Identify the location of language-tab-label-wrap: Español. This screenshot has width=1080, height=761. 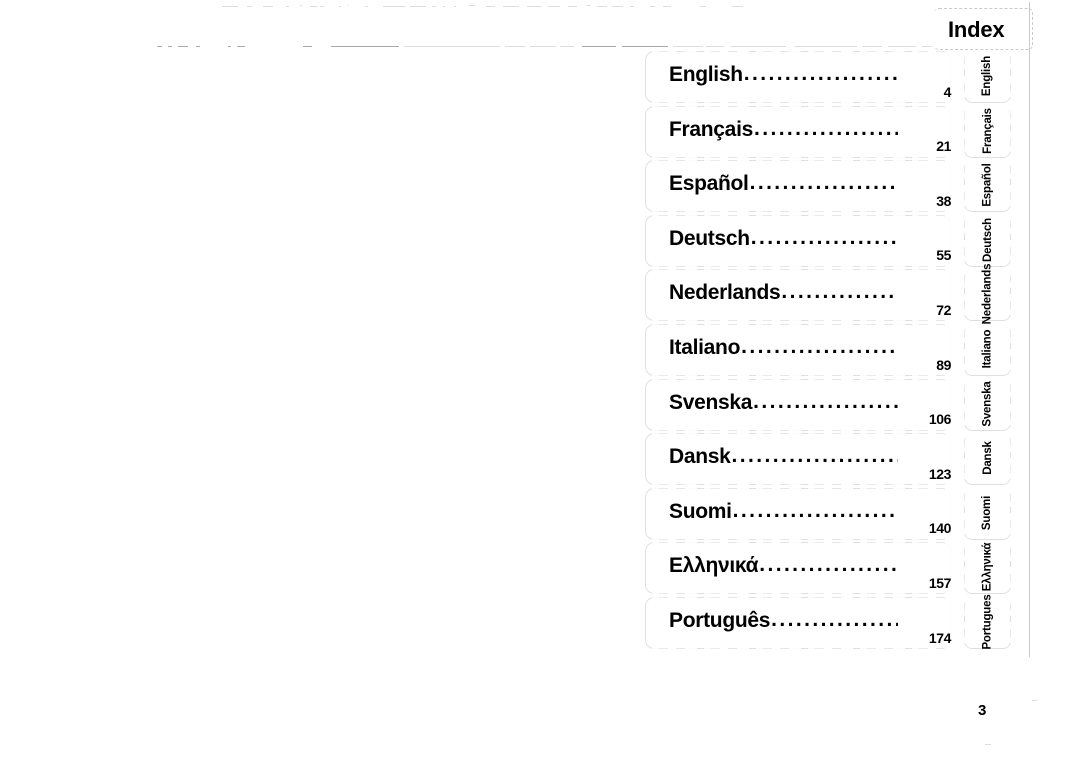
(987, 185).